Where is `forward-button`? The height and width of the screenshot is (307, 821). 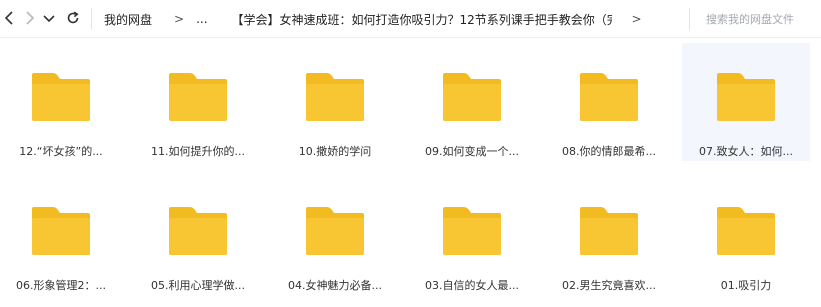 forward-button is located at coordinates (30, 18).